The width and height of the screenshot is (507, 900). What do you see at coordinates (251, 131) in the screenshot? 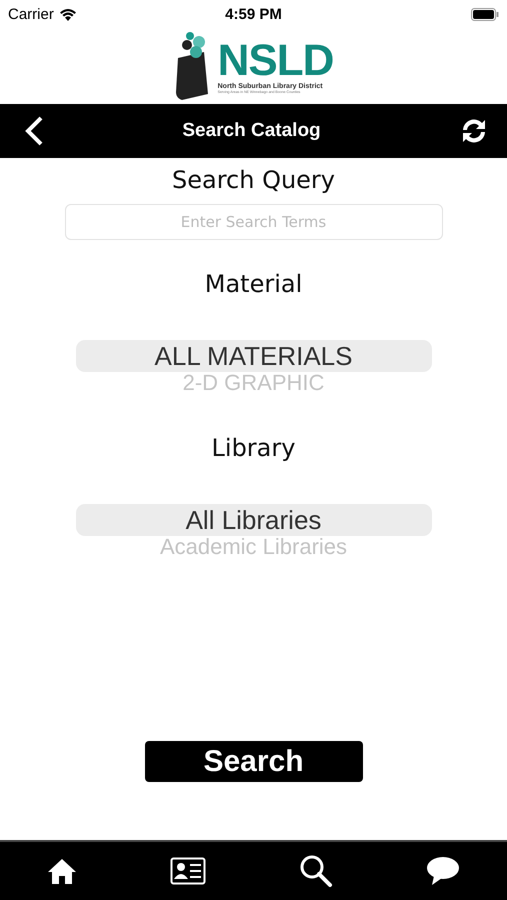
I see `page-title: Search Catalog` at bounding box center [251, 131].